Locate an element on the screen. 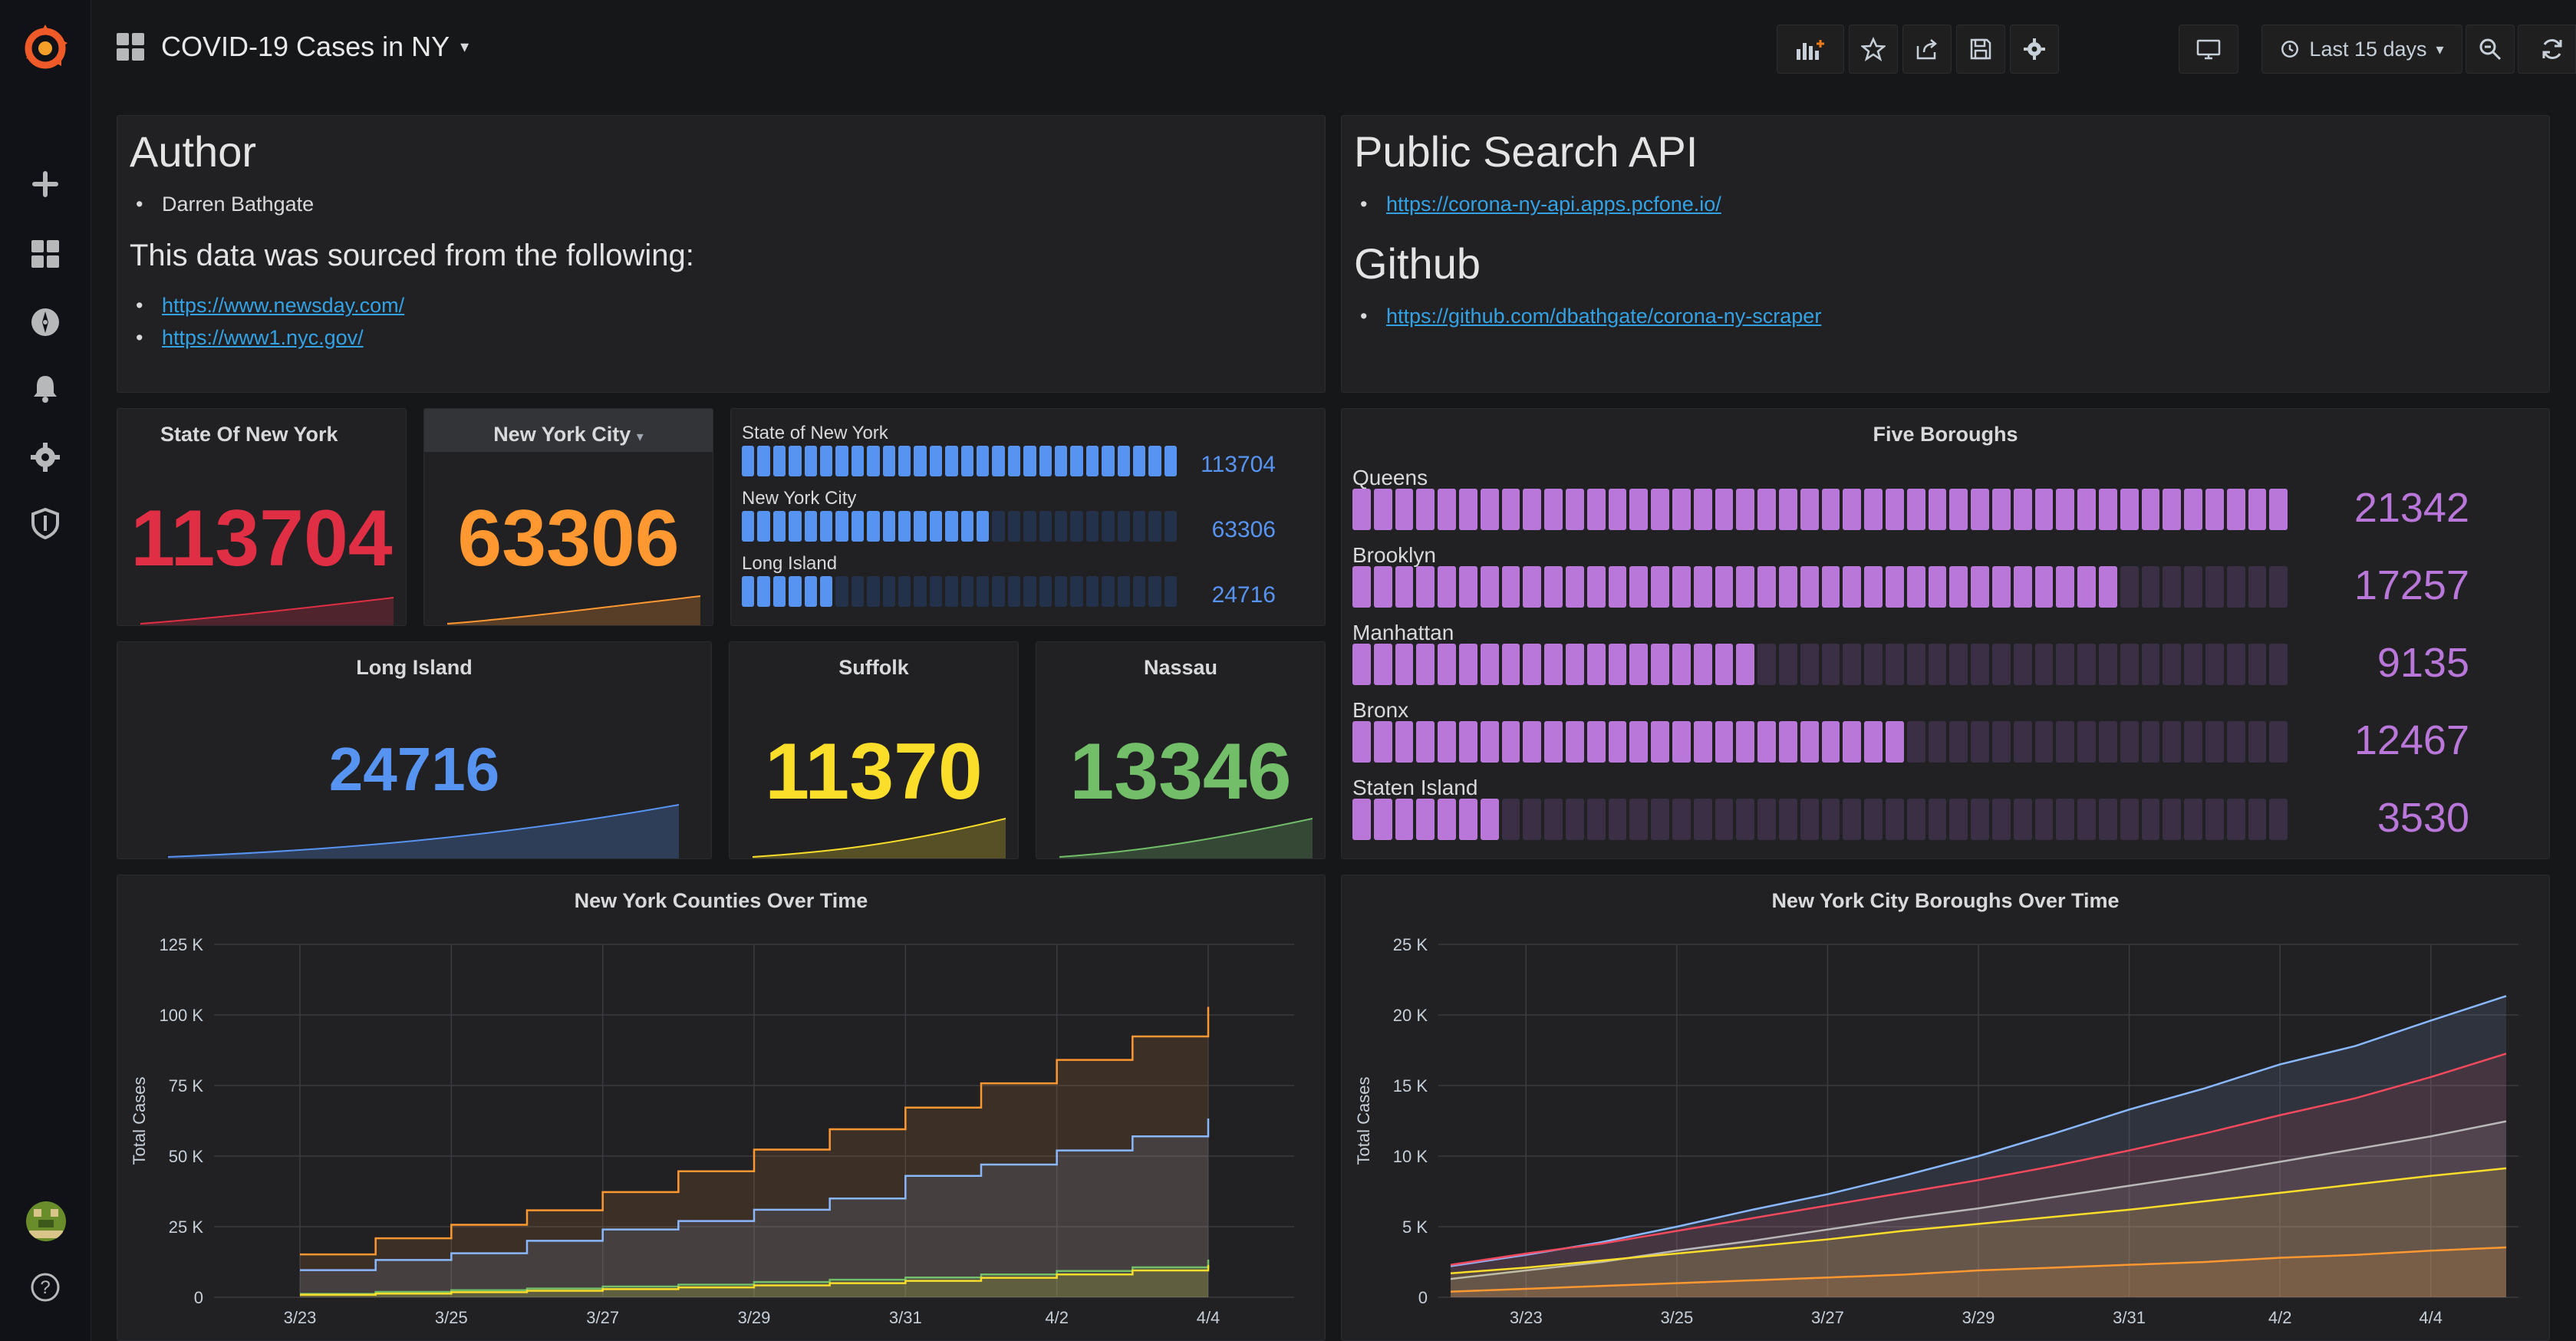 This screenshot has height=1341, width=2576. create-plus-icon is located at coordinates (45, 184).